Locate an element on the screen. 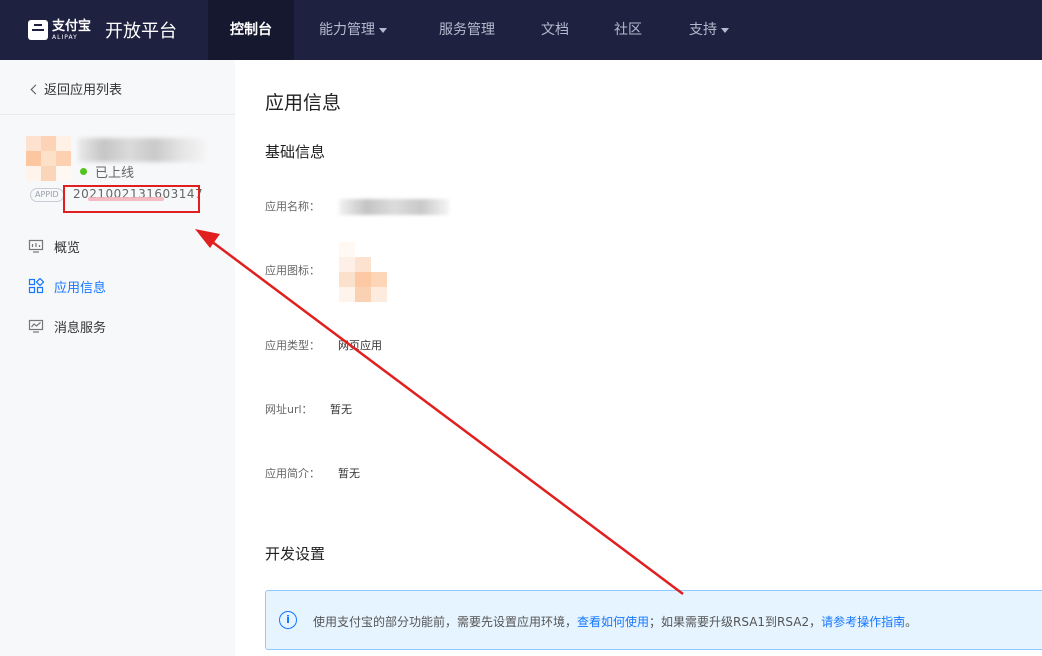 The image size is (1042, 656). back-link-label: 返回应用列表 is located at coordinates (83, 90).